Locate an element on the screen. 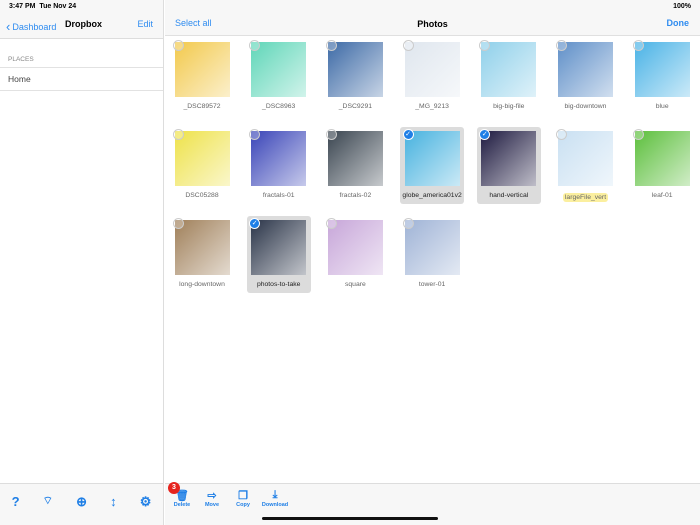 The height and width of the screenshot is (525, 700). photo-item: _DSC9291 is located at coordinates (355, 76).